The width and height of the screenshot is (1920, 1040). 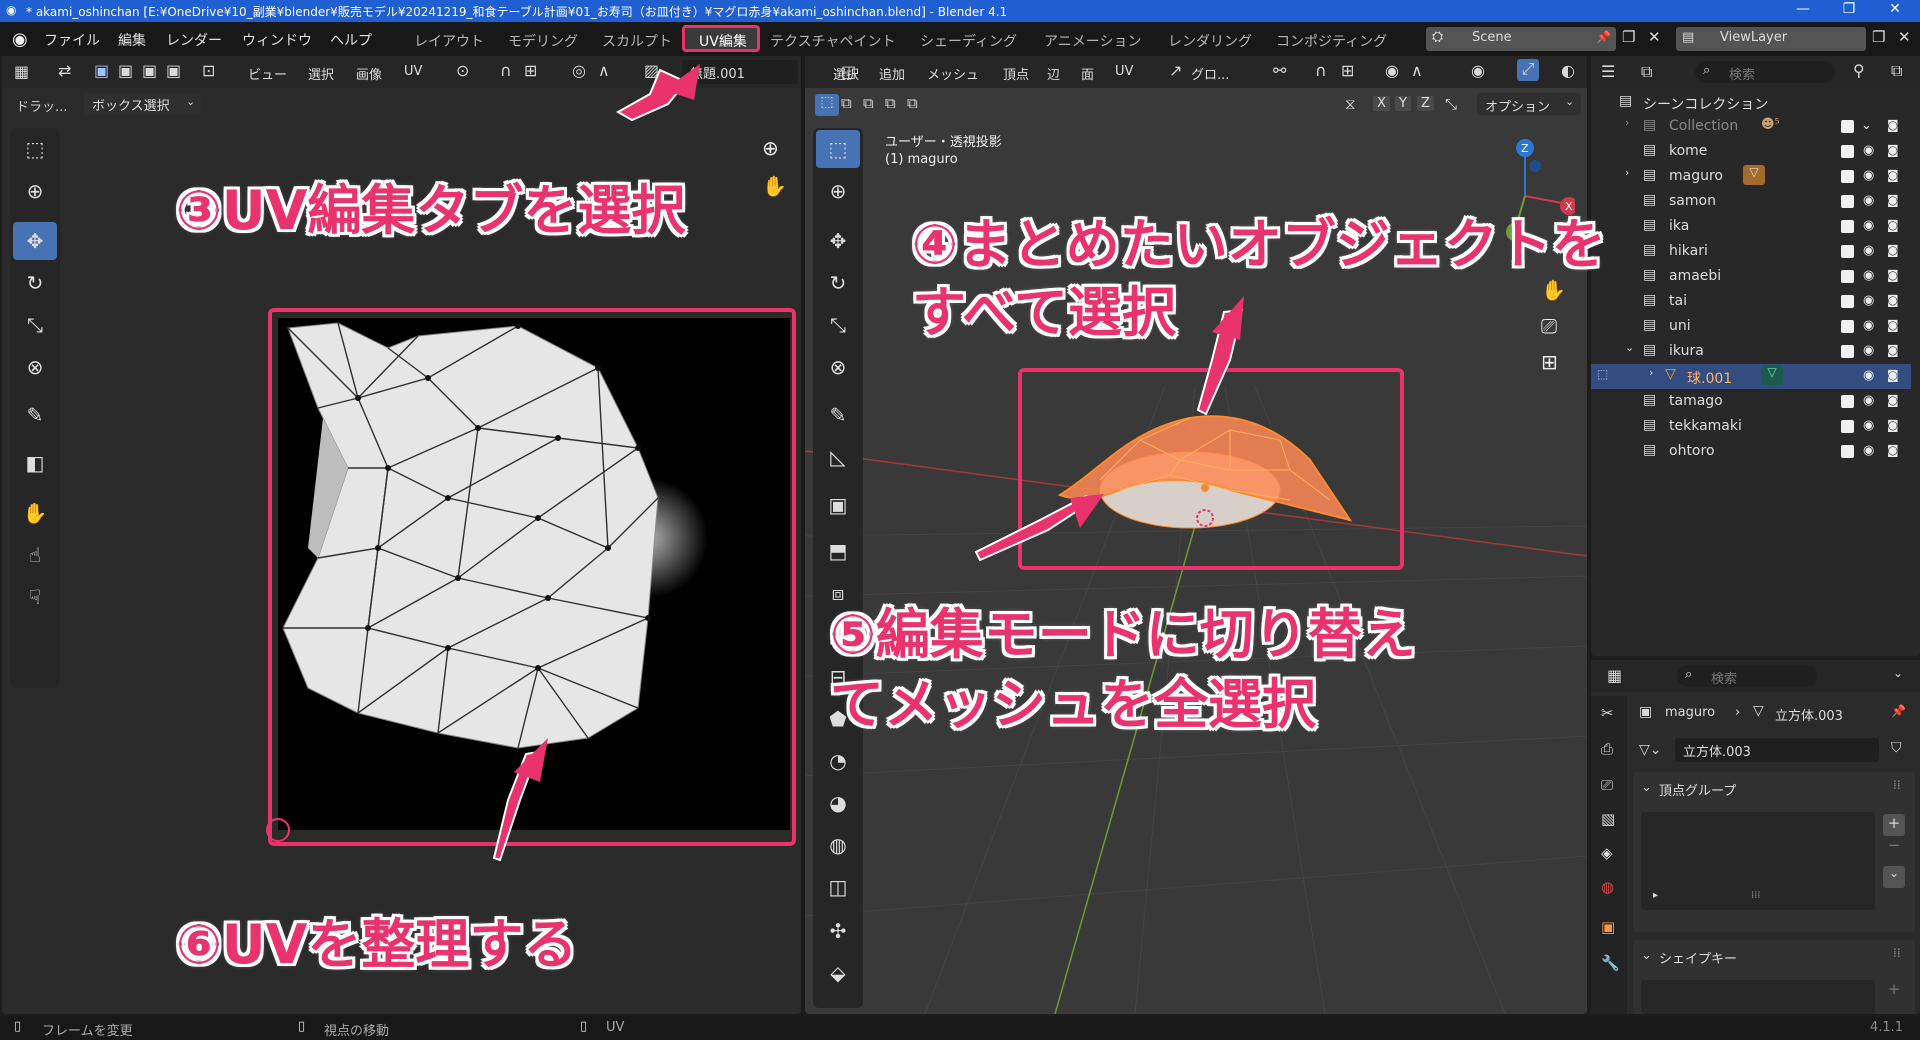 I want to click on annotation-step6: ⑥UVを整理する, so click(x=377, y=944).